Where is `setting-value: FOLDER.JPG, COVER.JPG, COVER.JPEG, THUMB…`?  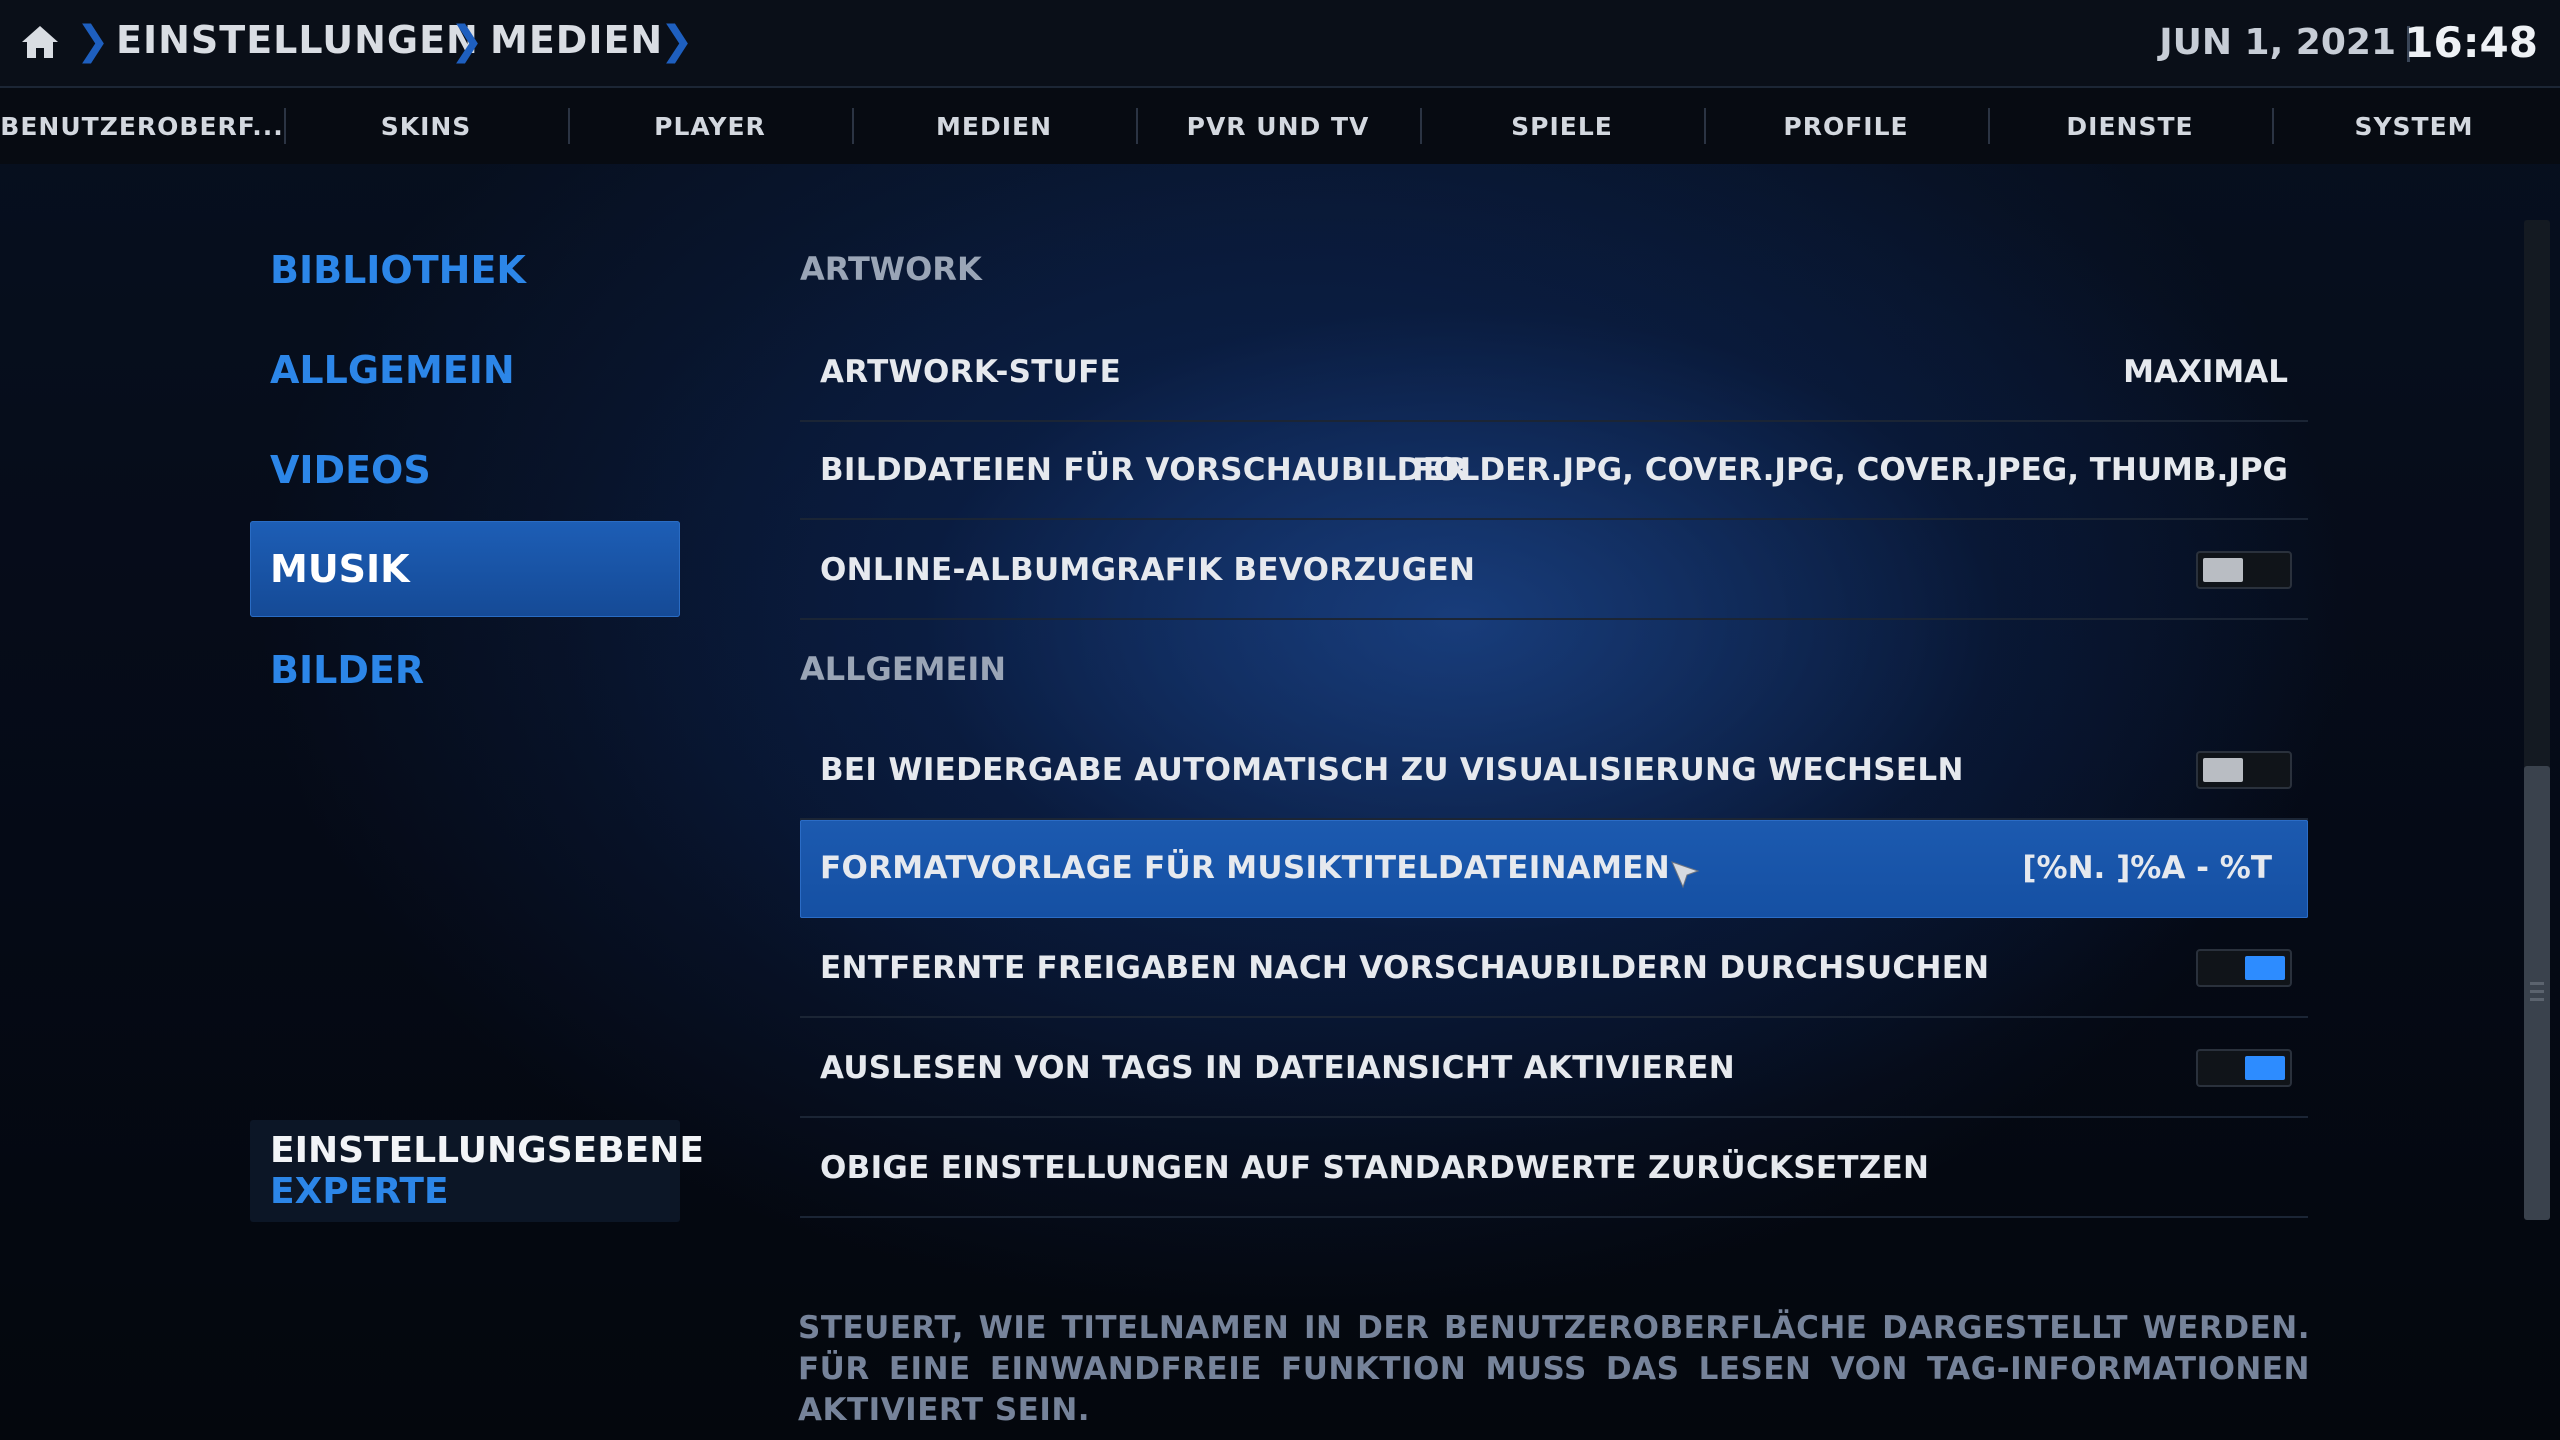
setting-value: FOLDER.JPG, COVER.JPG, COVER.JPEG, THUMB… is located at coordinates (1850, 470).